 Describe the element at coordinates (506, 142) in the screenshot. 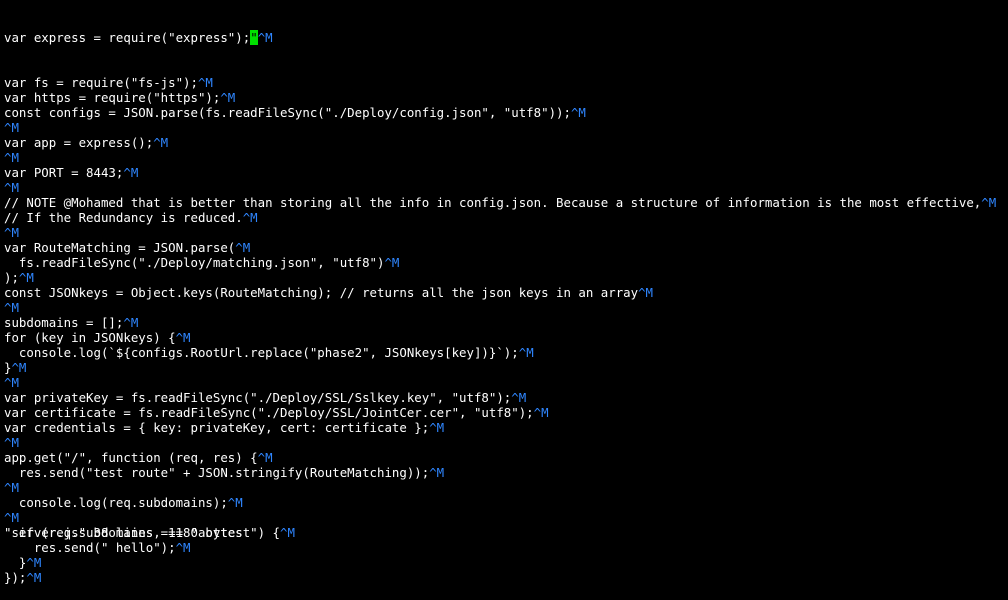

I see `code-line-6: var app = express();^M` at that location.